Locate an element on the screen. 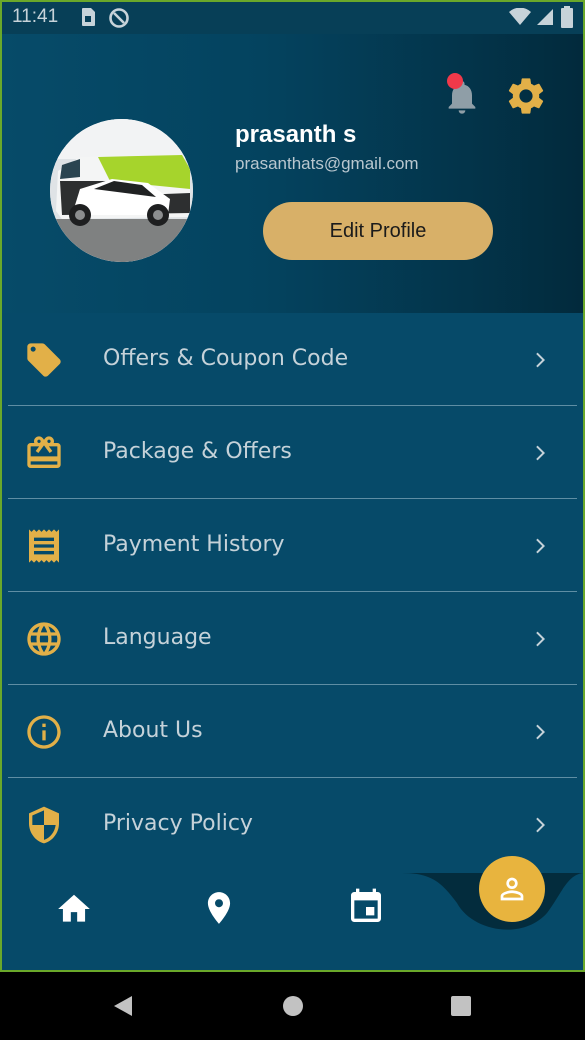  system-nav-bar is located at coordinates (292, 1006).